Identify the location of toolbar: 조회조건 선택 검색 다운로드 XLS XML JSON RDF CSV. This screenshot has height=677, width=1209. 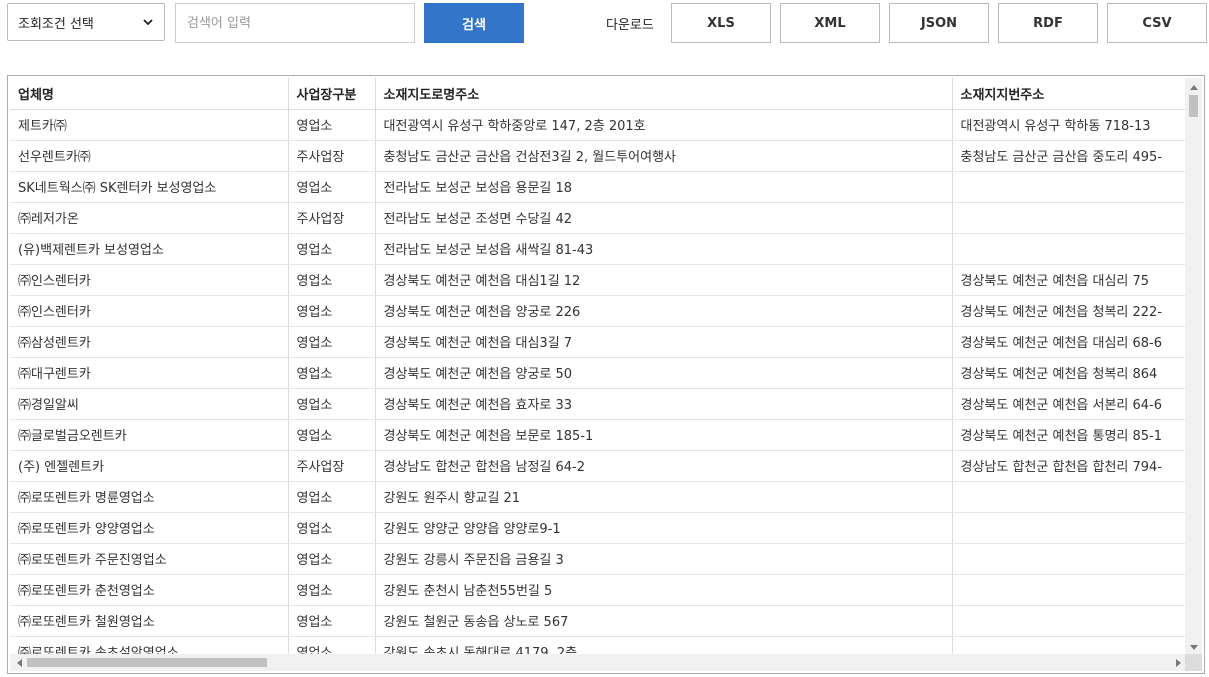
(604, 23).